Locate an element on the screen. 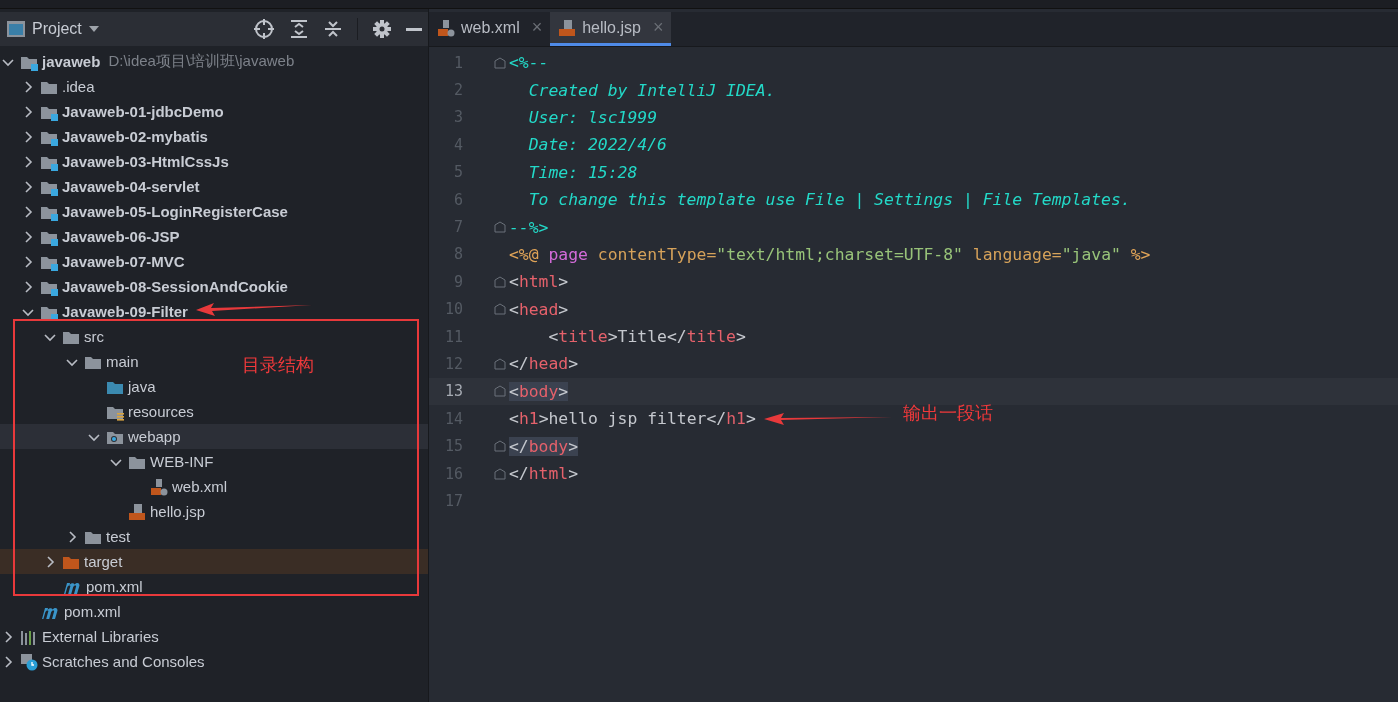  code-line: <h1>hello jsp filter</h1> is located at coordinates (632, 419).